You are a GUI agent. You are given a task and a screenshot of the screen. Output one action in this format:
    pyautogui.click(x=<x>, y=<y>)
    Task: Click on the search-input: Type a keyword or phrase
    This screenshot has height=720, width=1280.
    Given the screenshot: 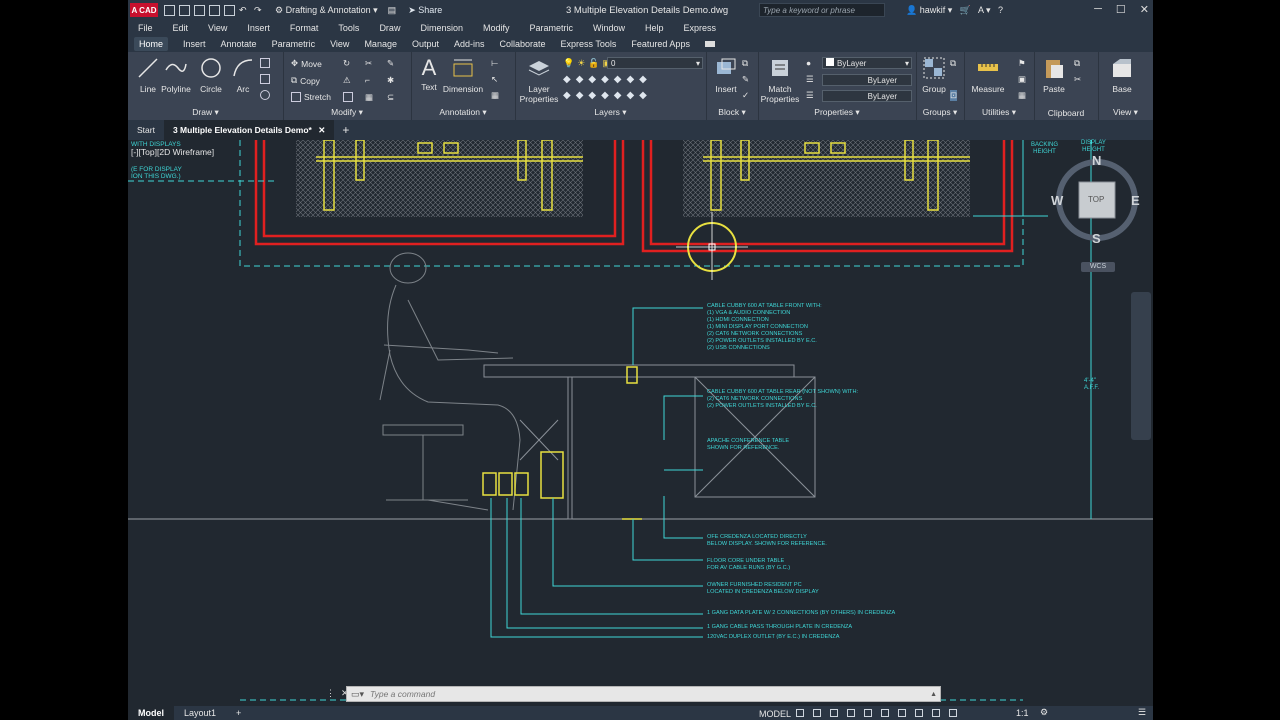 What is the action you would take?
    pyautogui.click(x=822, y=10)
    